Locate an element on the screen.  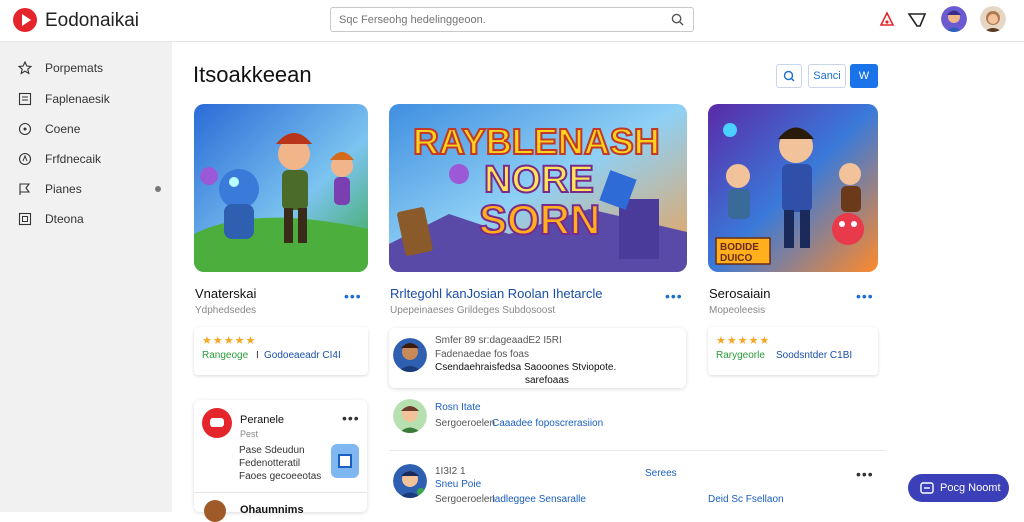
top-bar: Eodonaikai is located at coordinates (512, 21).